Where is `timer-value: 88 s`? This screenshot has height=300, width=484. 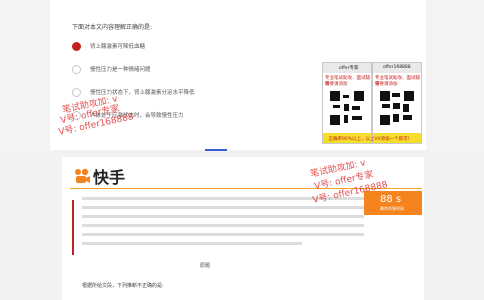
timer-value: 88 s is located at coordinates (391, 199).